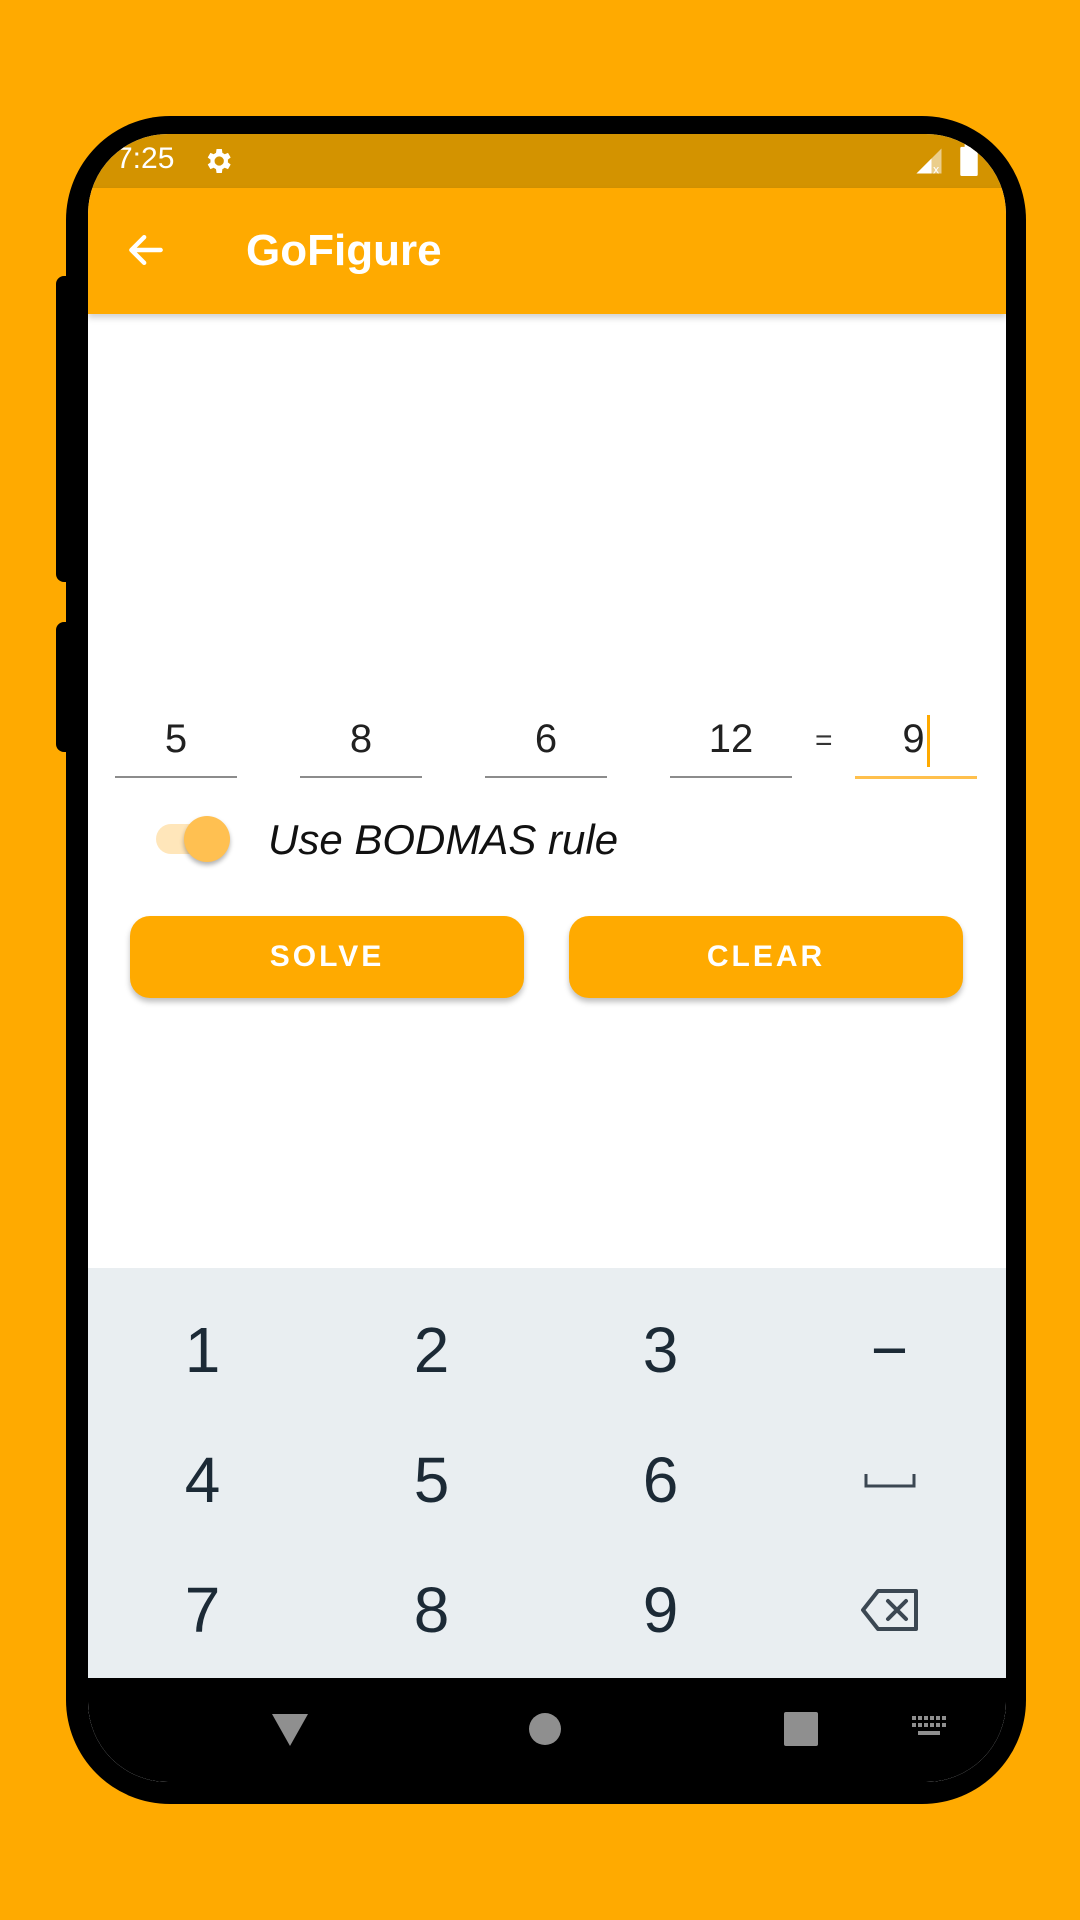 This screenshot has width=1080, height=1920. Describe the element at coordinates (431, 1610) in the screenshot. I see `key-8: 8` at that location.